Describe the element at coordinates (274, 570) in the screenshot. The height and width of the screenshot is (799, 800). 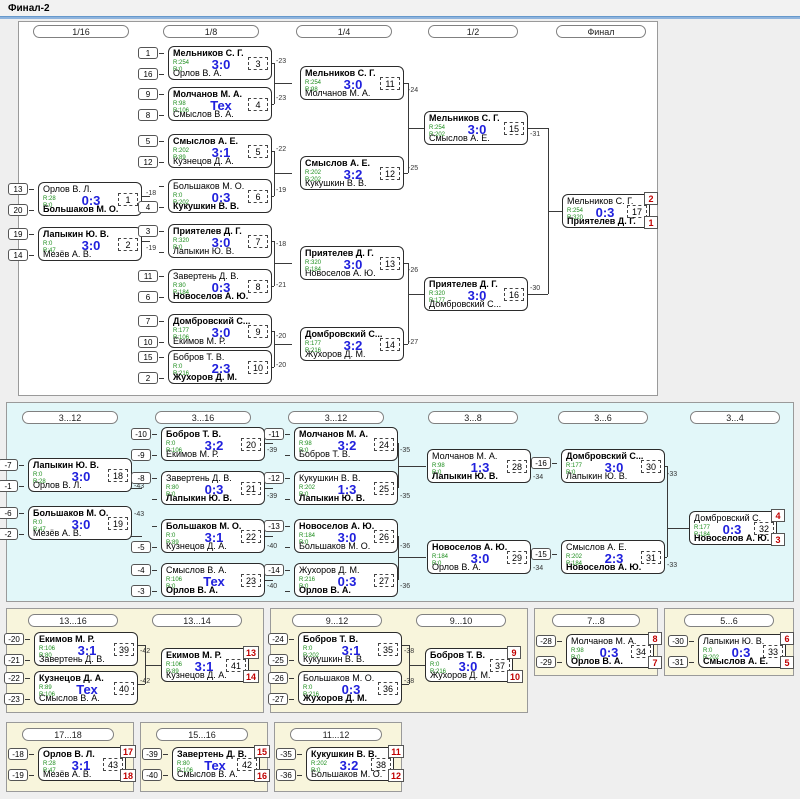
I see `seed-chip: -14` at that location.